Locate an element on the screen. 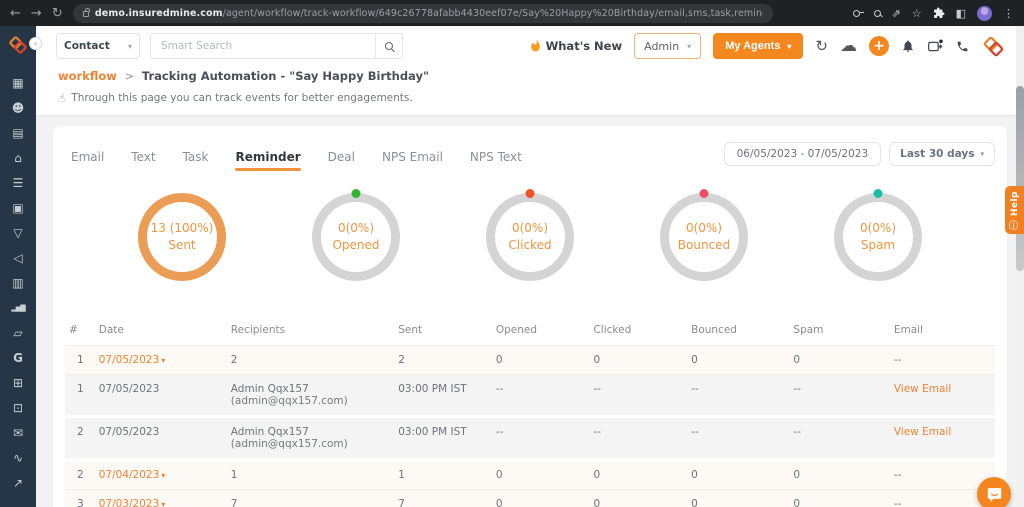 This screenshot has width=1024, height=507. recipient-name: Admin Qqx157 is located at coordinates (269, 389).